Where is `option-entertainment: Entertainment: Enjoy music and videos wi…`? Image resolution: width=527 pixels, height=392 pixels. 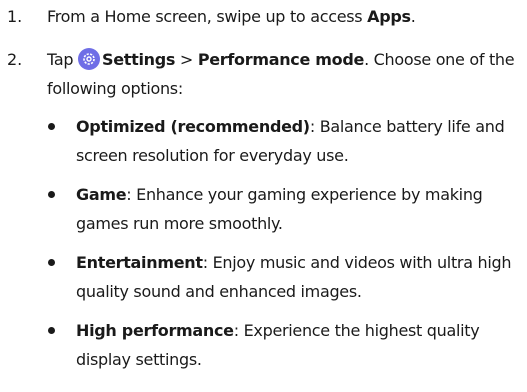
option-entertainment: Entertainment: Enjoy music and videos wi… is located at coordinates (287, 278).